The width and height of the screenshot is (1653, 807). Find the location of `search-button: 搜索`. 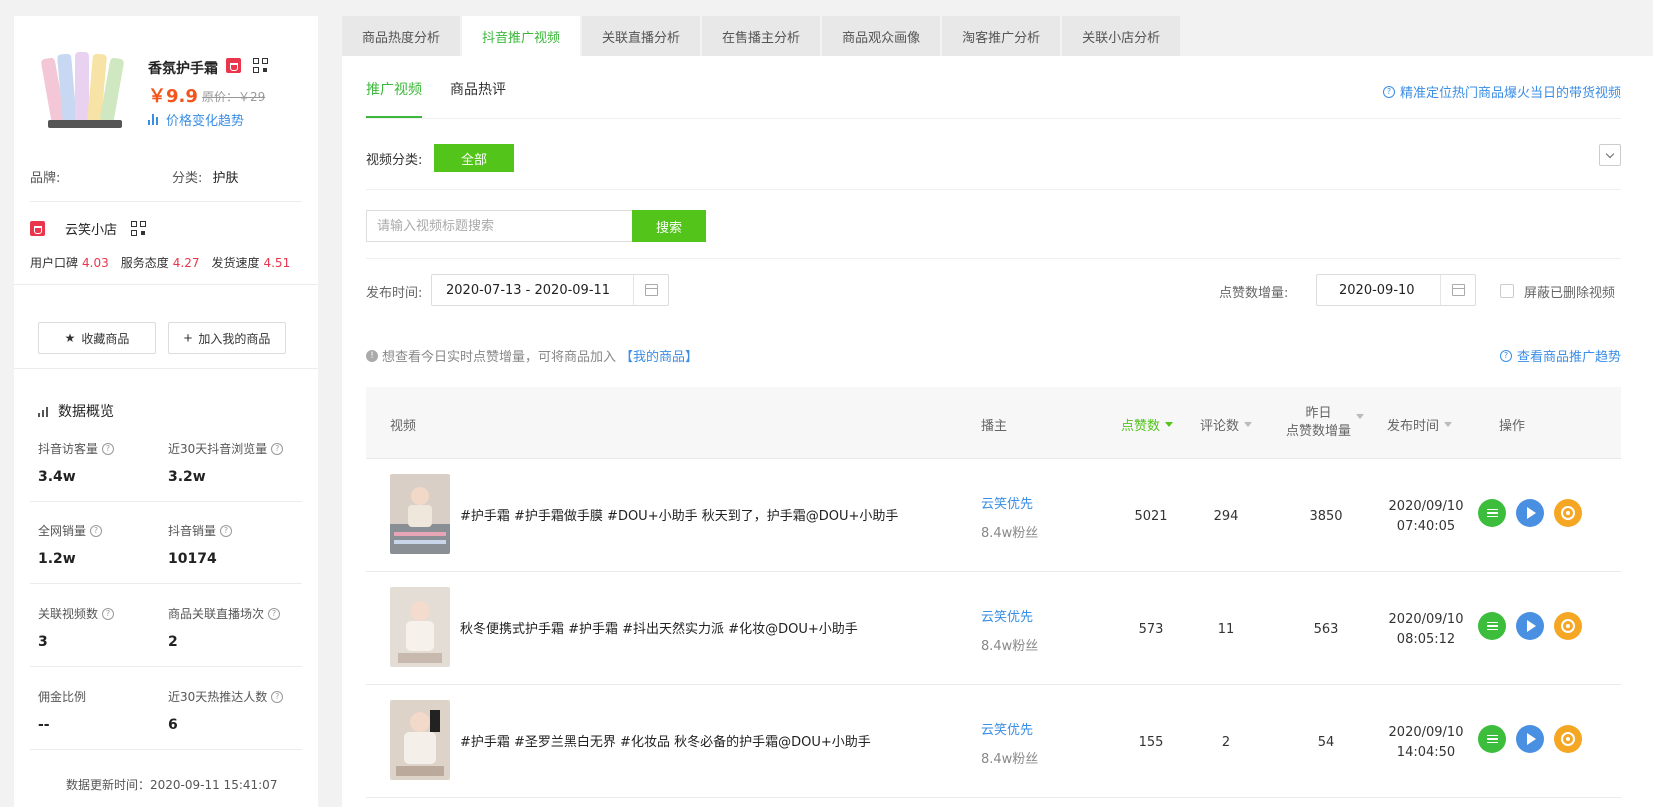

search-button: 搜索 is located at coordinates (669, 226).